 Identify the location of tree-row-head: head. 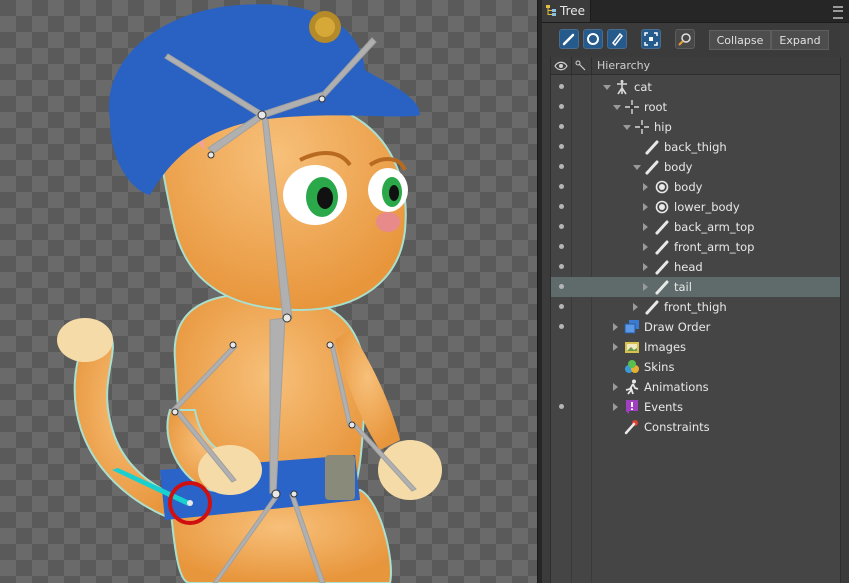
(695, 267).